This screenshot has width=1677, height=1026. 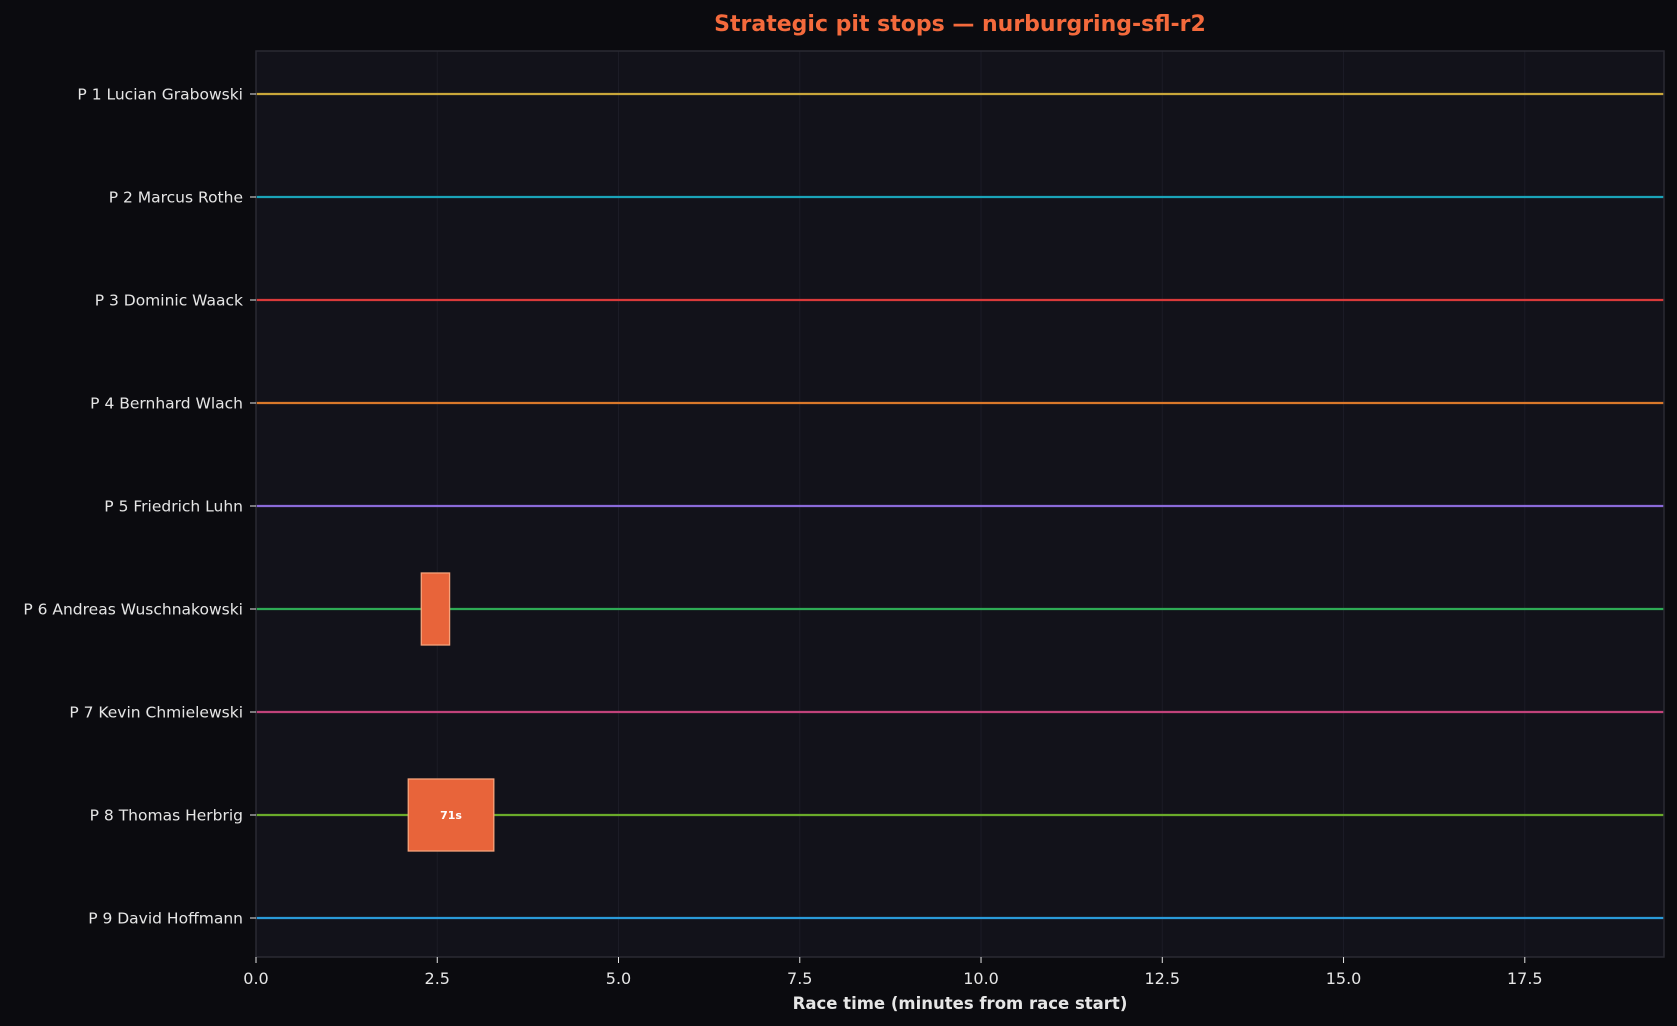 I want to click on pit-duration-label: 71s, so click(x=451, y=815).